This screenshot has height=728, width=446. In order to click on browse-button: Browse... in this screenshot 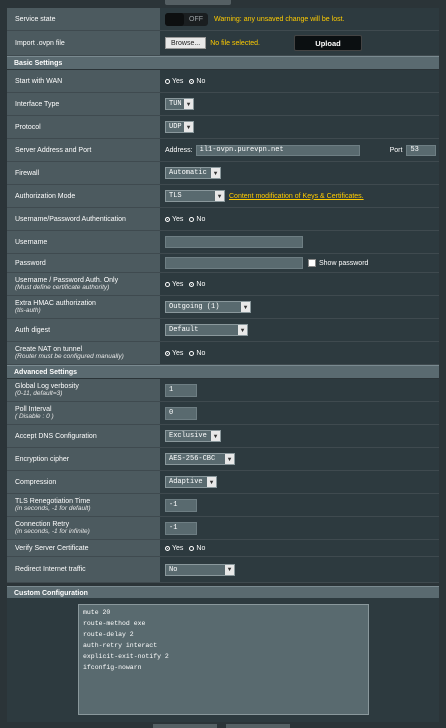, I will do `click(186, 43)`.